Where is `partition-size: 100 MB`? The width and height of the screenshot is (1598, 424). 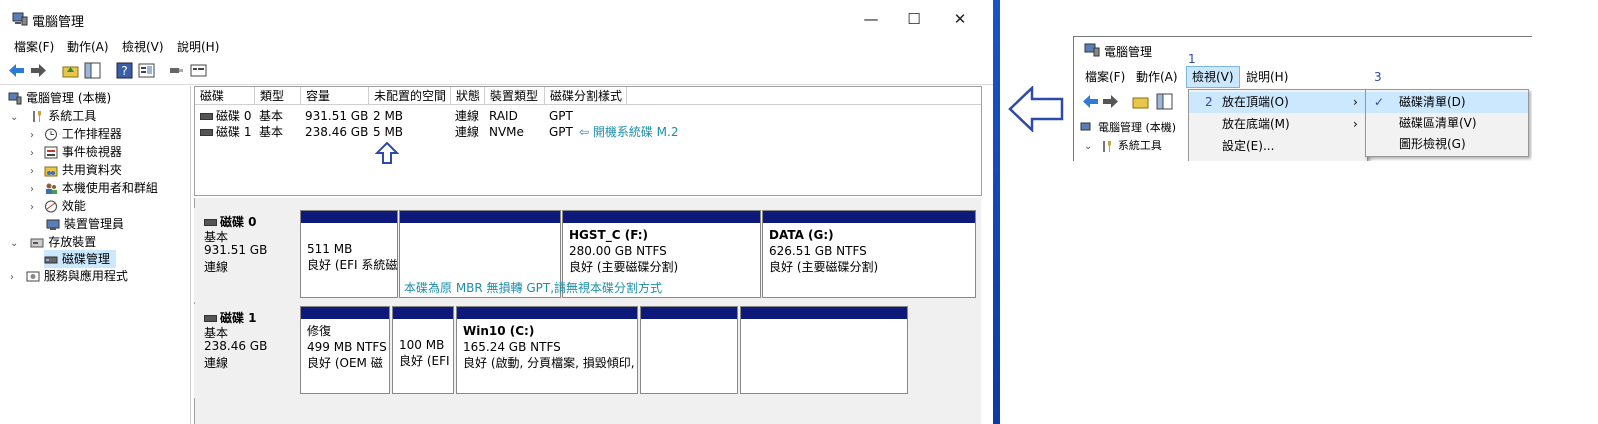
partition-size: 100 MB is located at coordinates (422, 345).